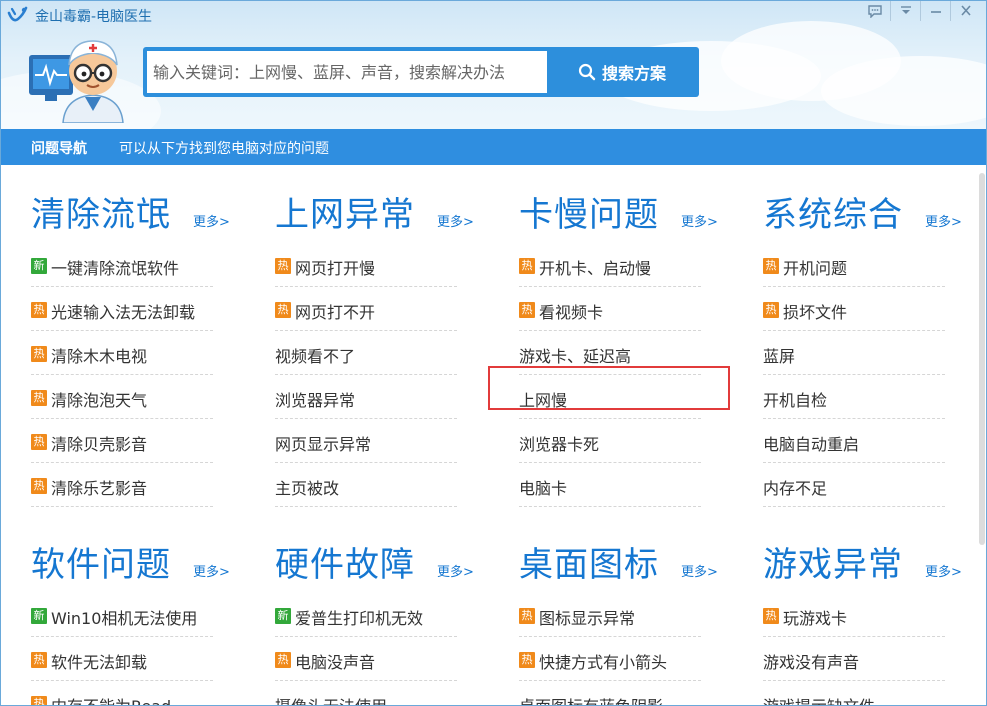 The width and height of the screenshot is (987, 706). Describe the element at coordinates (122, 441) in the screenshot. I see `problem-link: 热清除贝壳影音` at that location.